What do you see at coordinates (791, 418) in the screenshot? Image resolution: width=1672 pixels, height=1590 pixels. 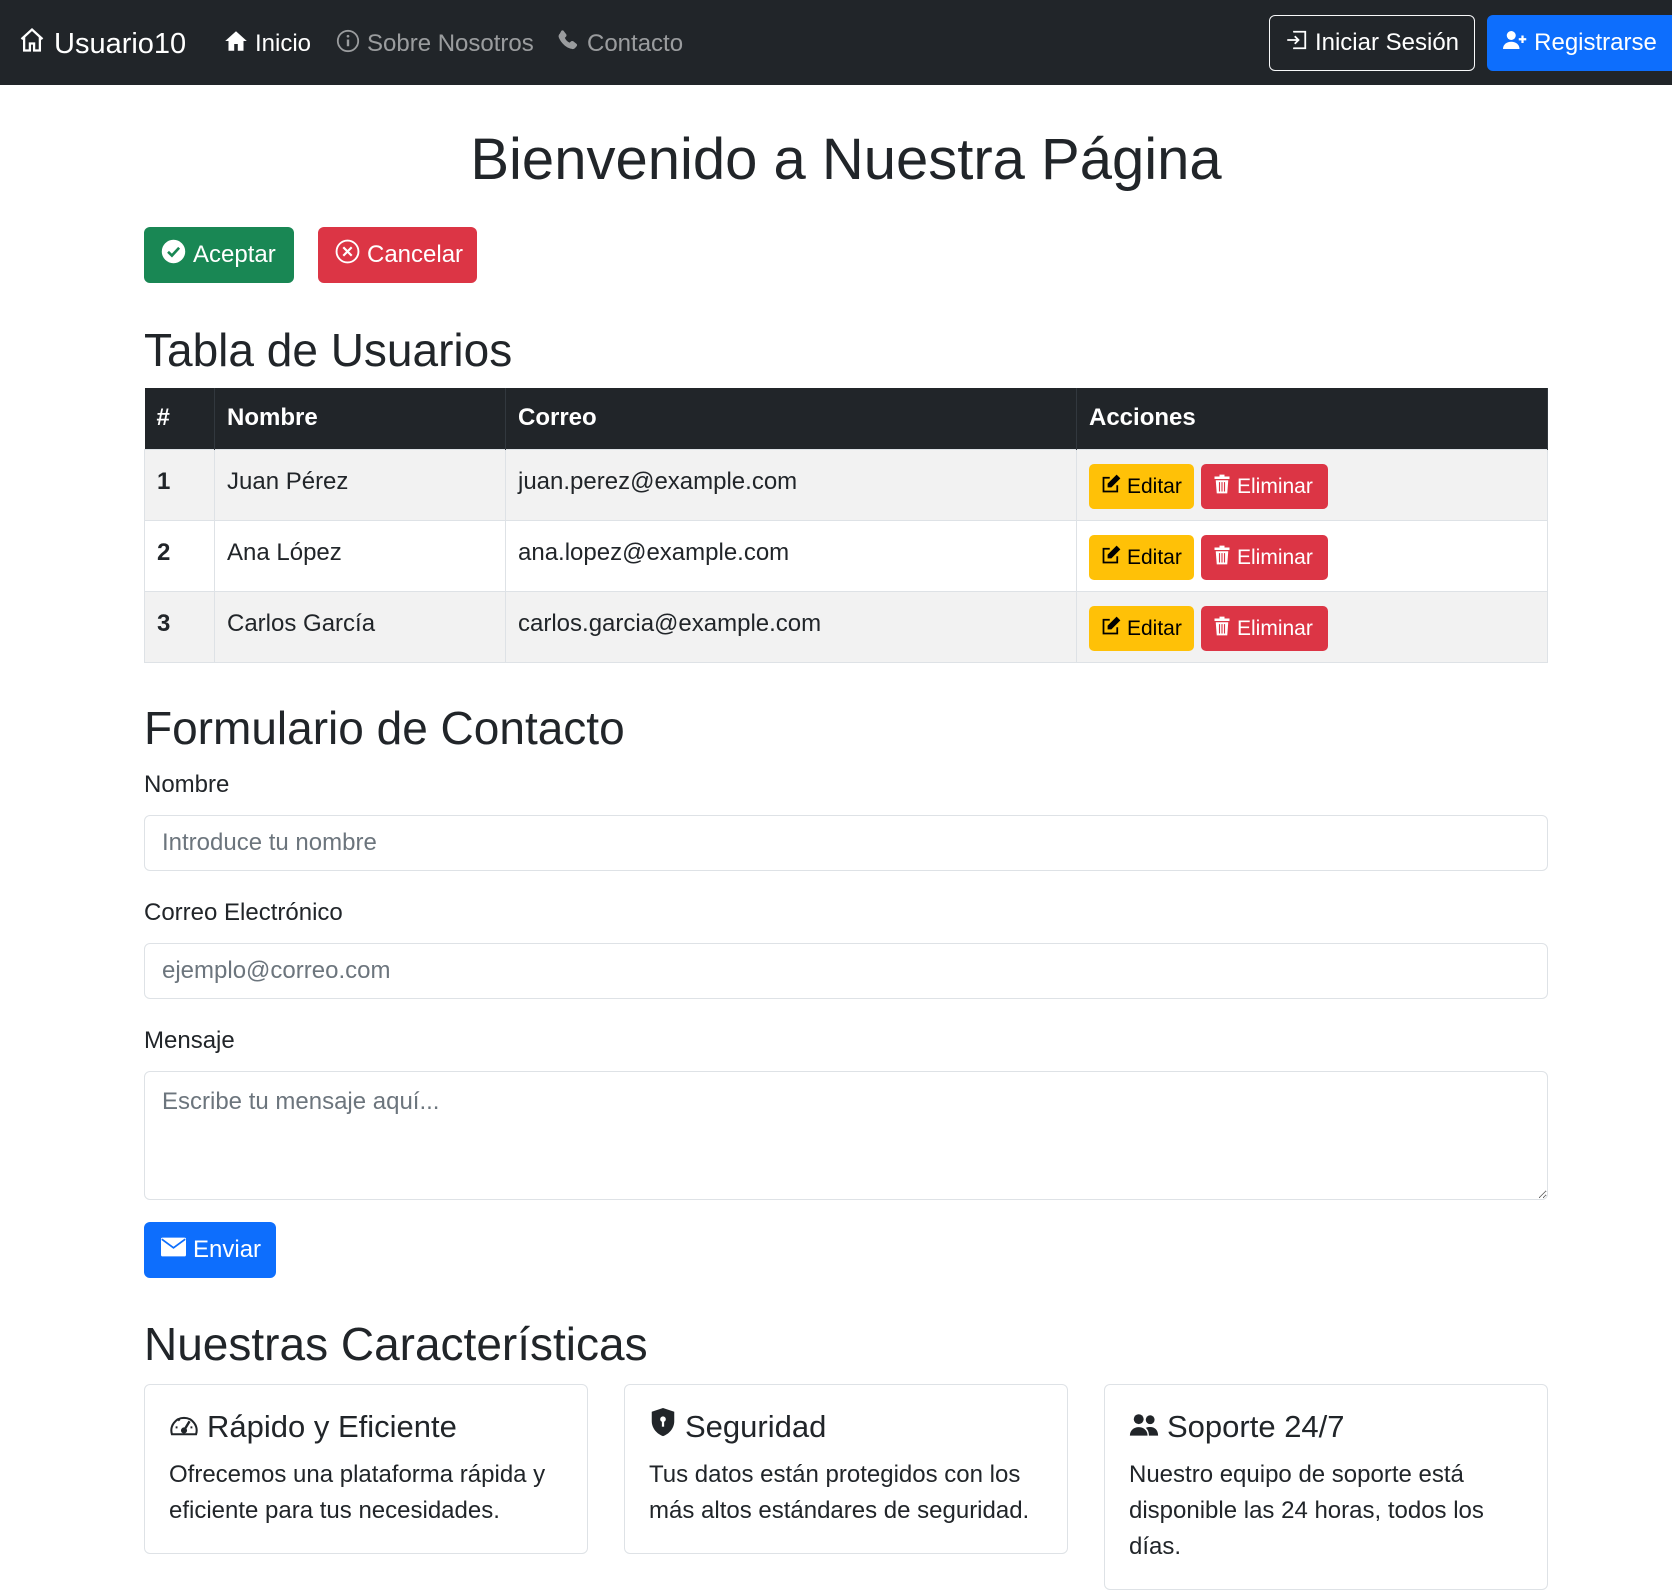 I see `column-header-email: Correo` at bounding box center [791, 418].